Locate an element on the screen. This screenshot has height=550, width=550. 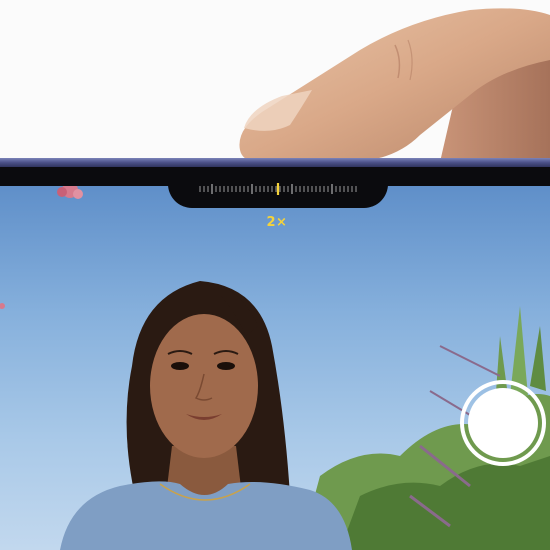
shutter-button-inner is located at coordinates (503, 423).